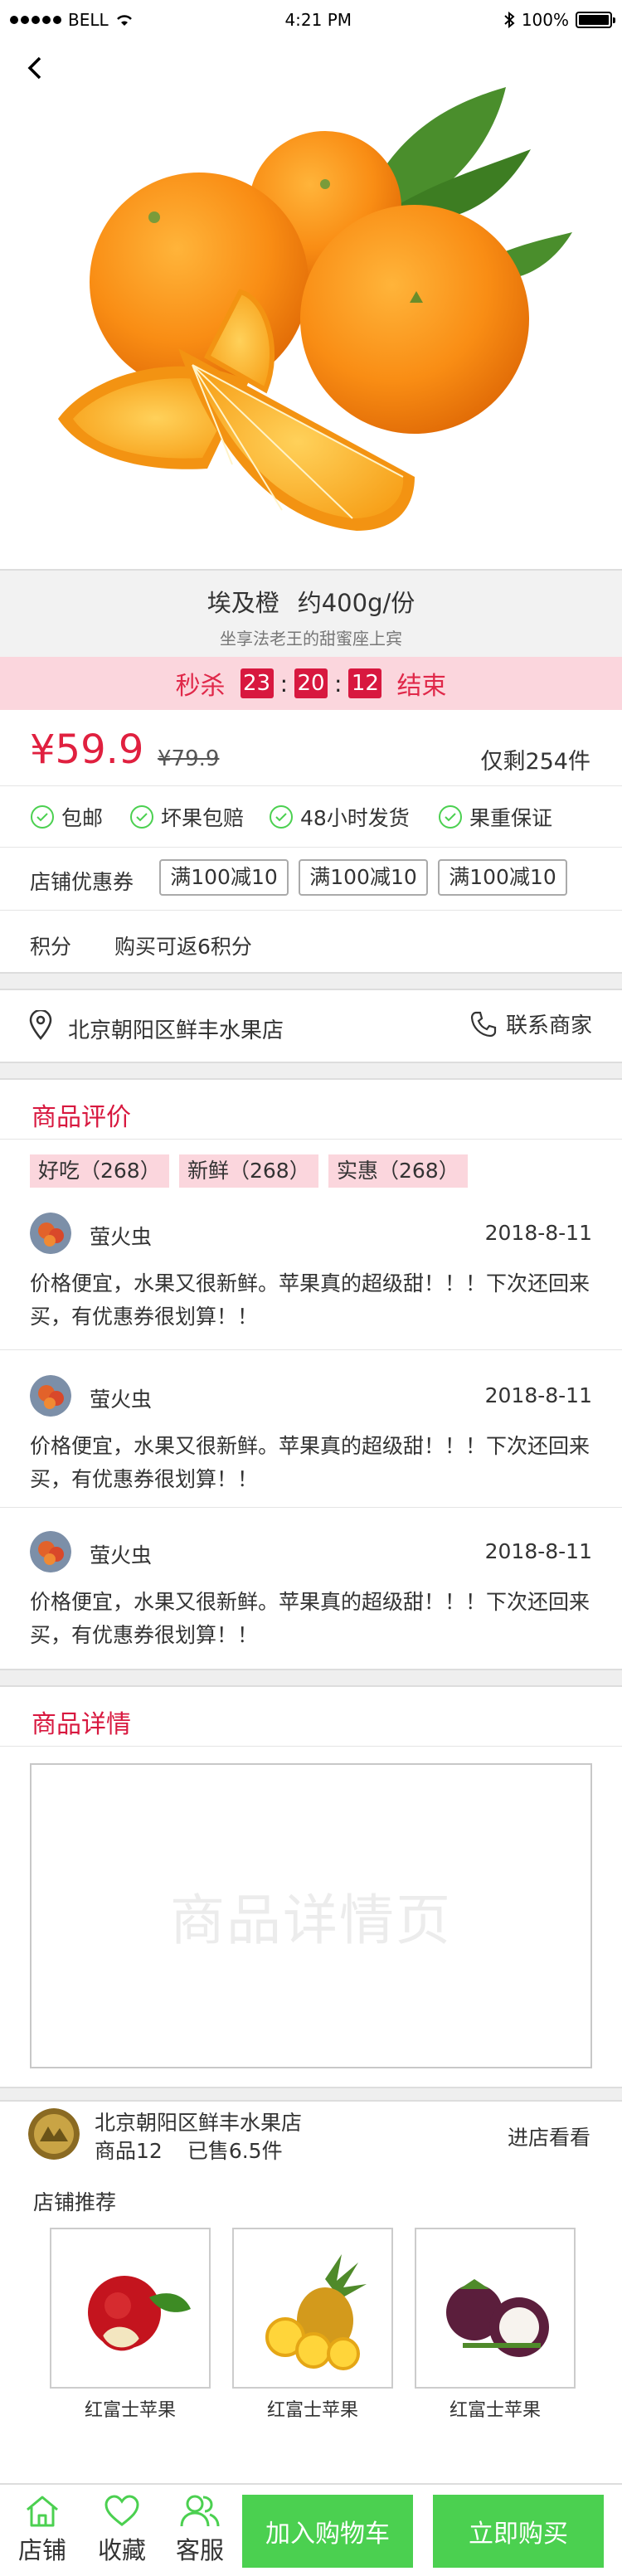  What do you see at coordinates (186, 817) in the screenshot?
I see `guarantee-item: 坏果包赔` at bounding box center [186, 817].